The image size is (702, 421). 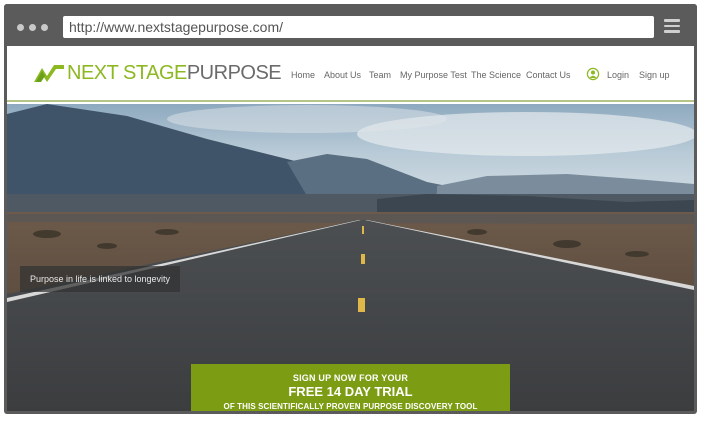 What do you see at coordinates (127, 72) in the screenshot?
I see `logo-text-next-stage: NEXT STAGE` at bounding box center [127, 72].